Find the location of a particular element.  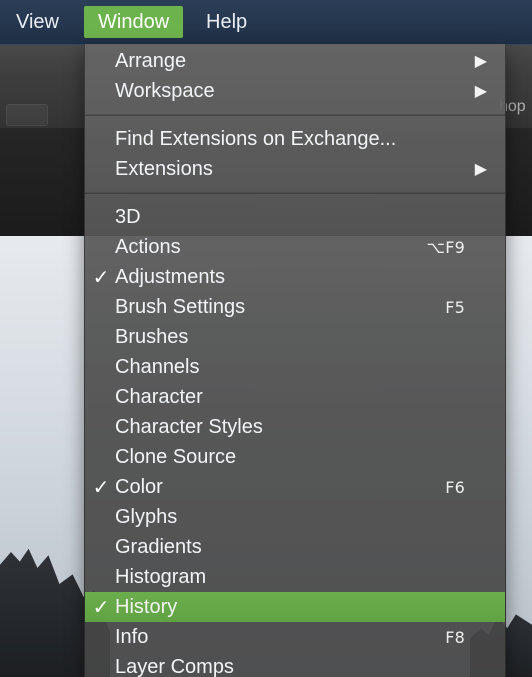

menu-item-label: Info is located at coordinates (132, 636).